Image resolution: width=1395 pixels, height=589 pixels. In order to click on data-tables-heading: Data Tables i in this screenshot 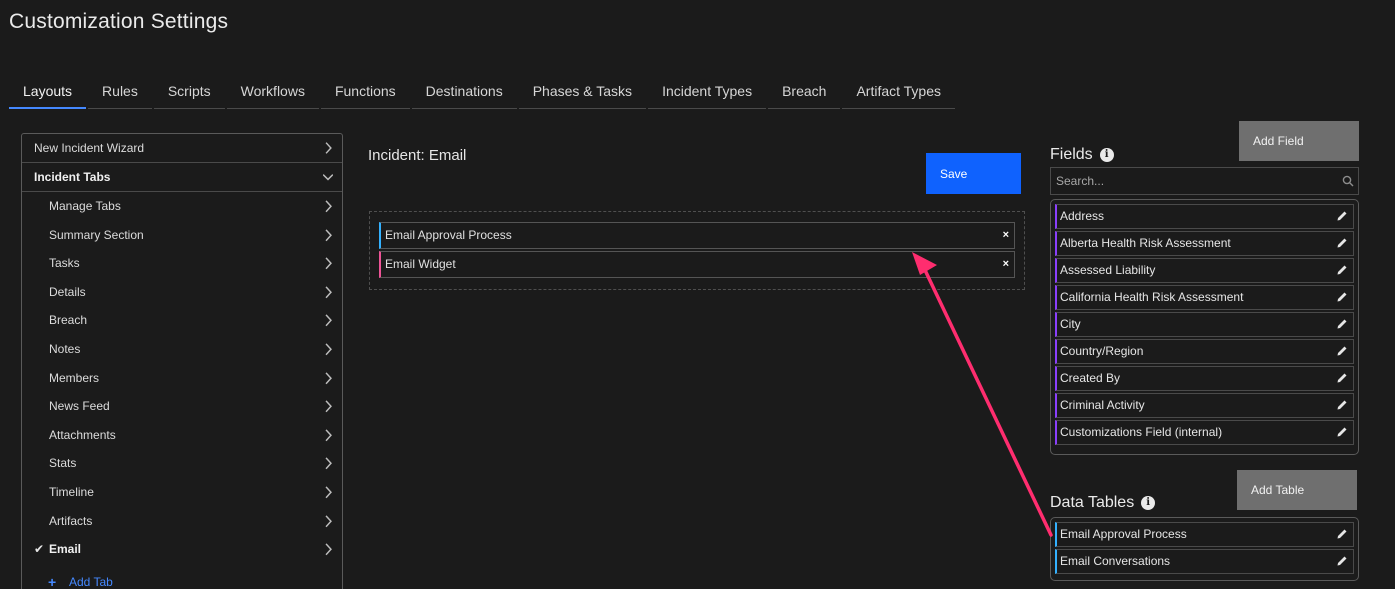, I will do `click(1103, 503)`.